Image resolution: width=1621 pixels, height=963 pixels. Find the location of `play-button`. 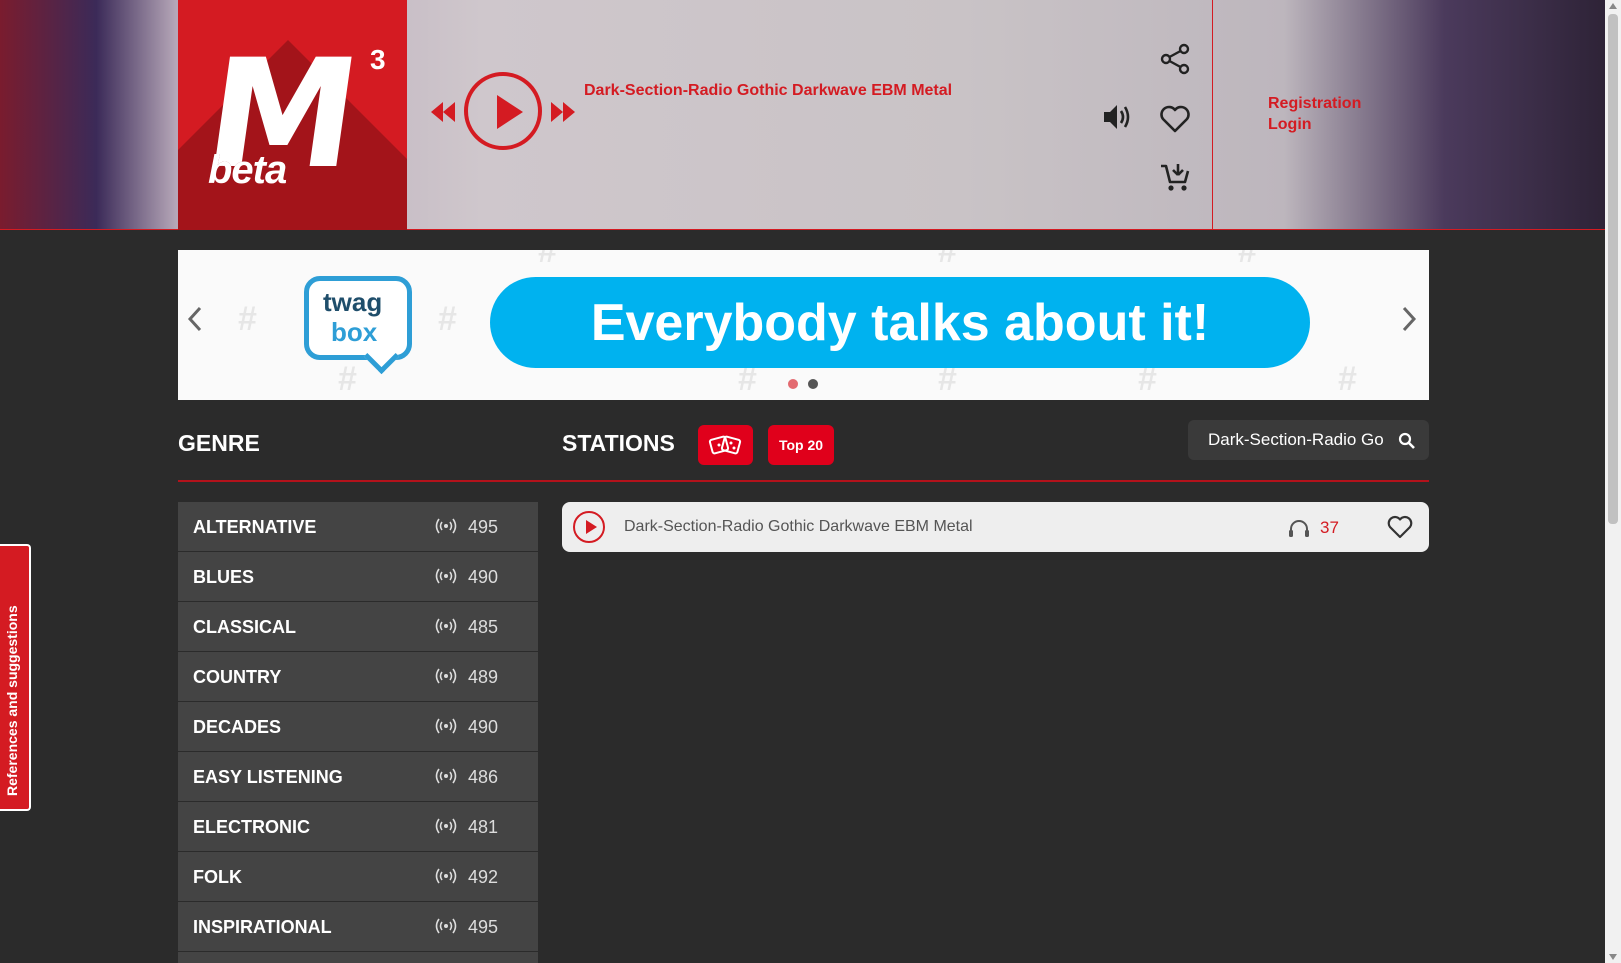

play-button is located at coordinates (503, 111).